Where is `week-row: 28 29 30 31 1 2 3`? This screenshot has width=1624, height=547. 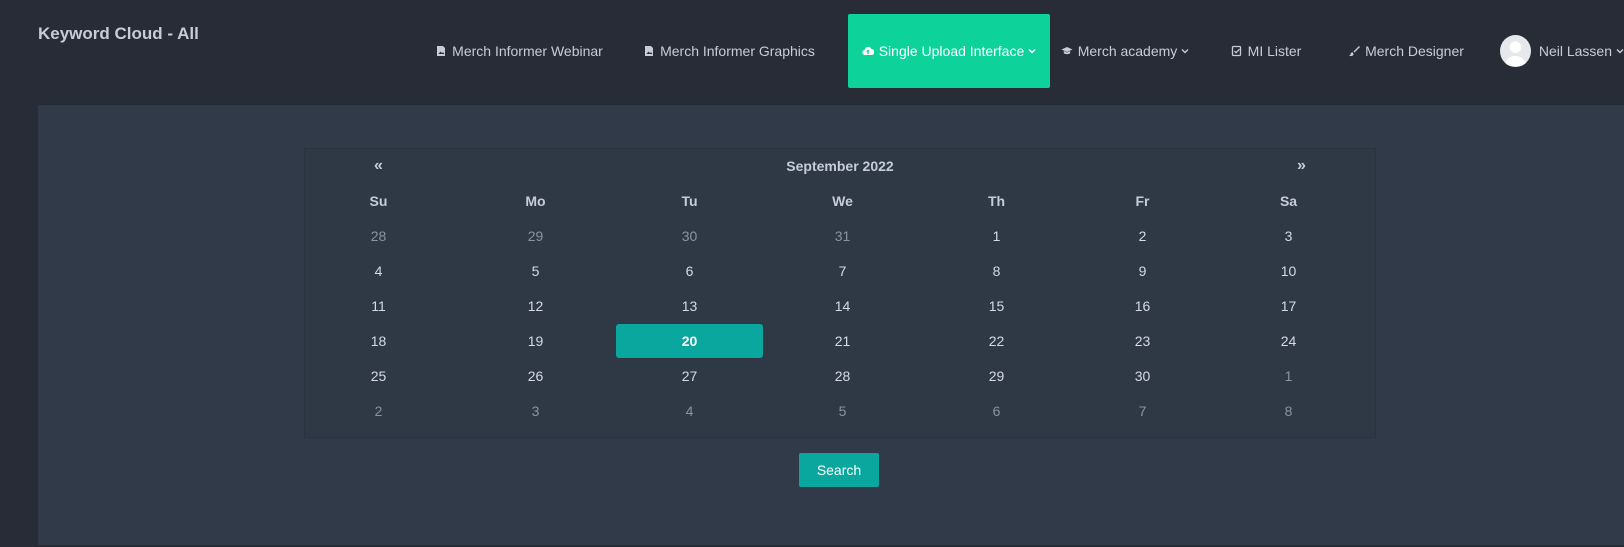
week-row: 28 29 30 31 1 2 3 is located at coordinates (840, 236).